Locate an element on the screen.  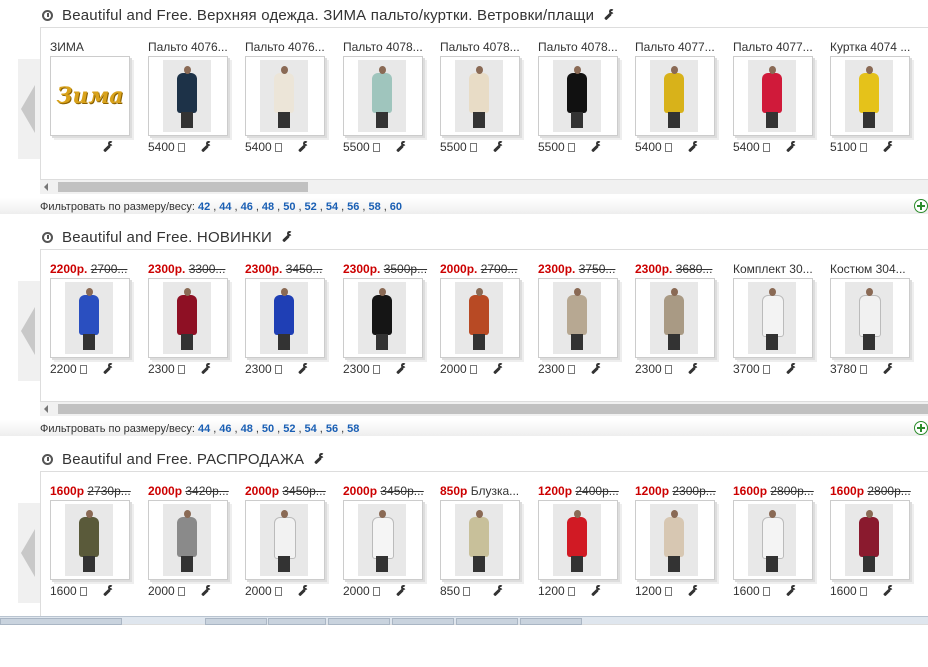
product-card: 1600р 2800р... 1600 is located at coordinates (778, 543).